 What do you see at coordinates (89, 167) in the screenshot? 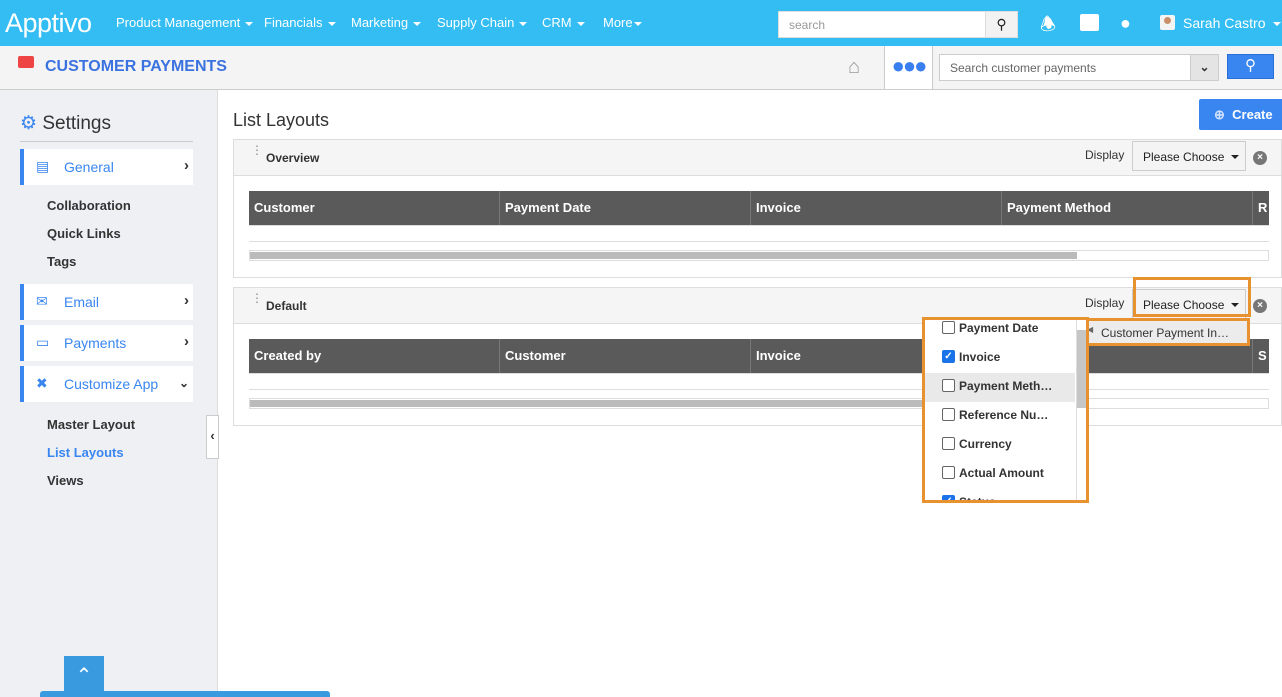
I see `sidebar-item-label: General` at bounding box center [89, 167].